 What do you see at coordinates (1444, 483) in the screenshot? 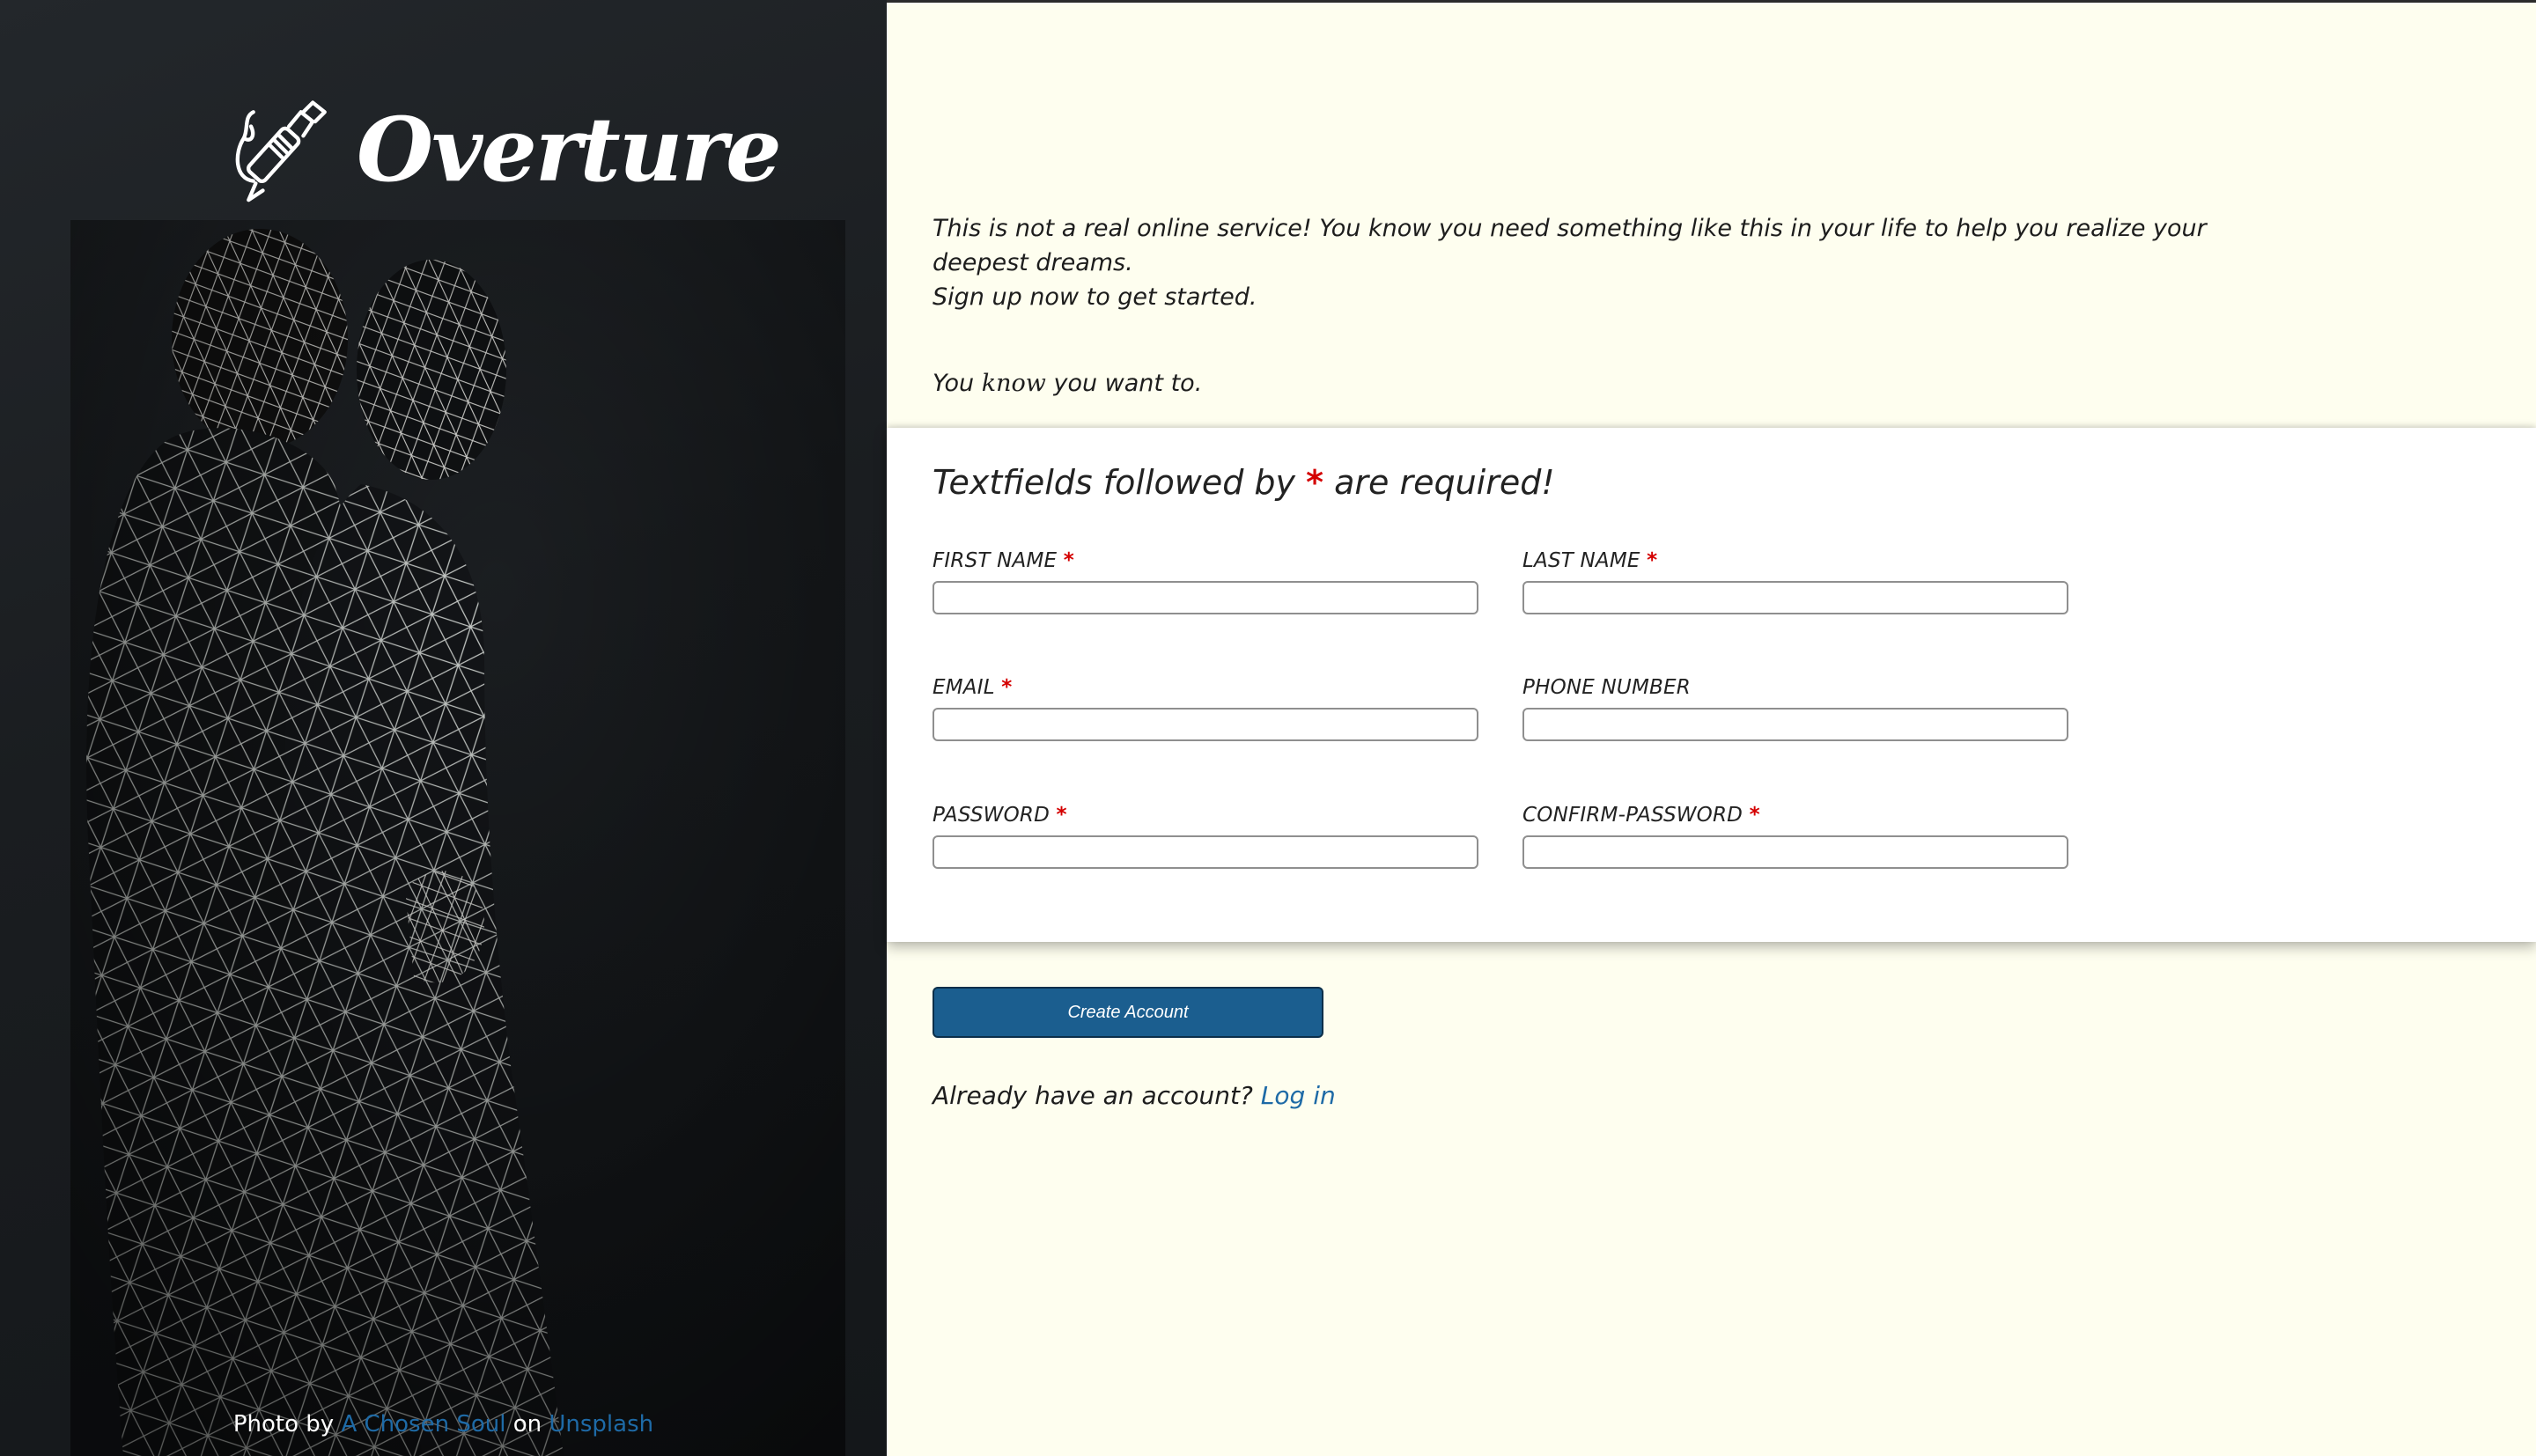
I see `form-heading-post: are required!` at bounding box center [1444, 483].